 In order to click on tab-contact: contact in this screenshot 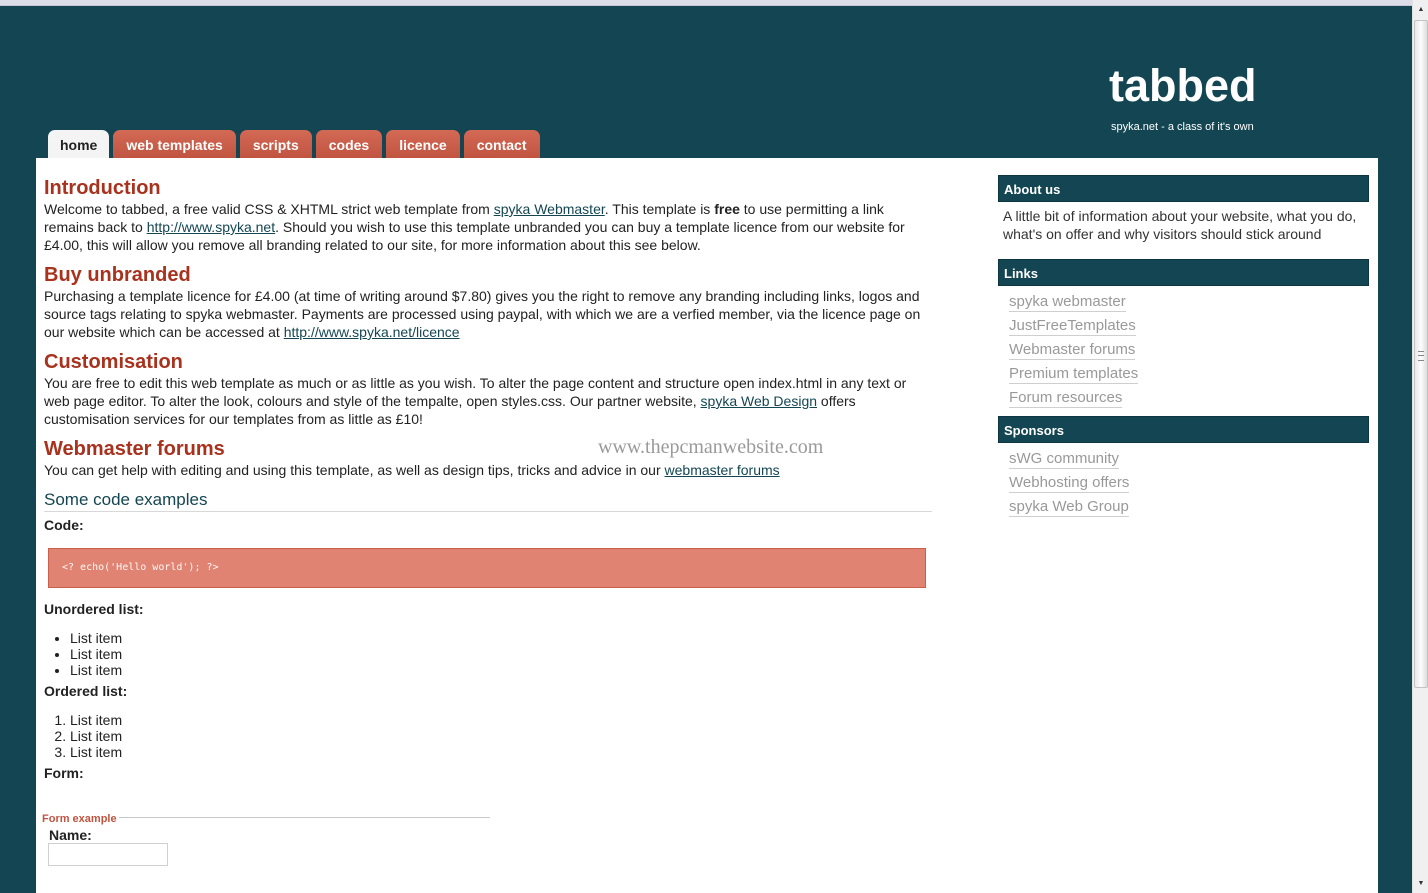, I will do `click(501, 144)`.